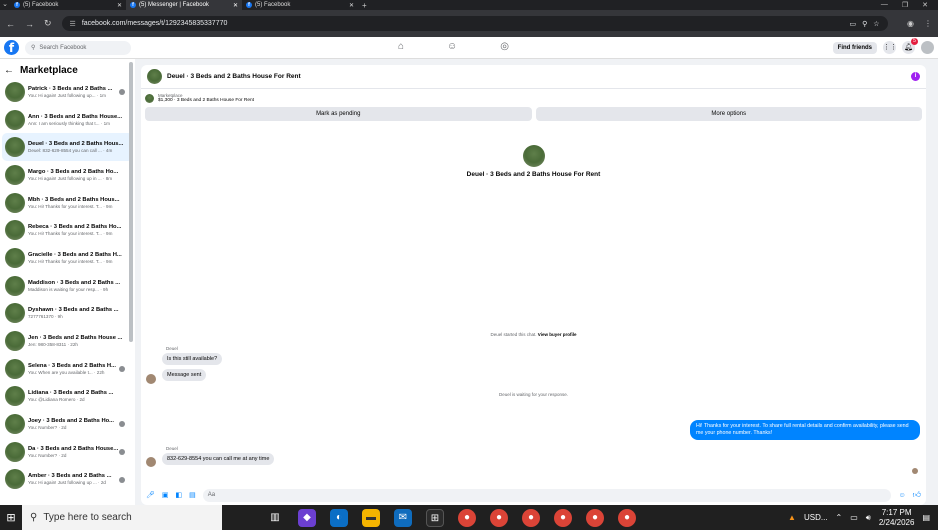  What do you see at coordinates (435, 517) in the screenshot?
I see `store-icon: ⊞` at bounding box center [435, 517].